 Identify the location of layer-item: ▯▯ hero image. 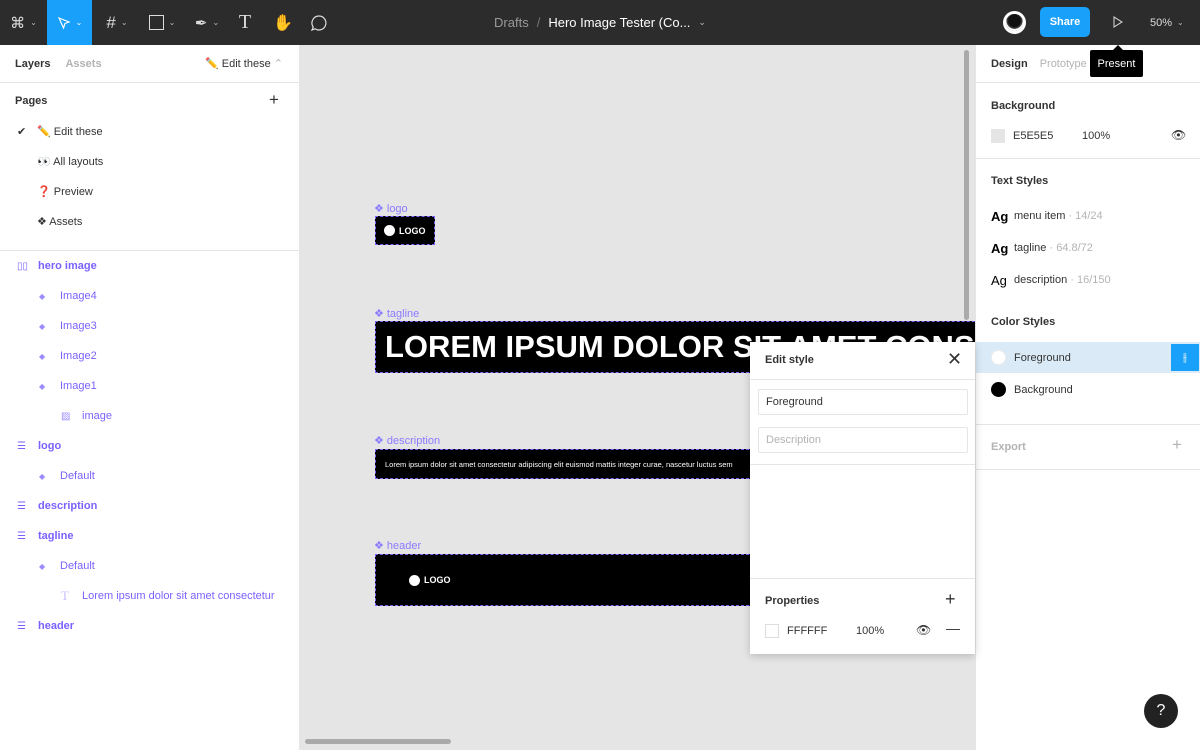
(149, 266).